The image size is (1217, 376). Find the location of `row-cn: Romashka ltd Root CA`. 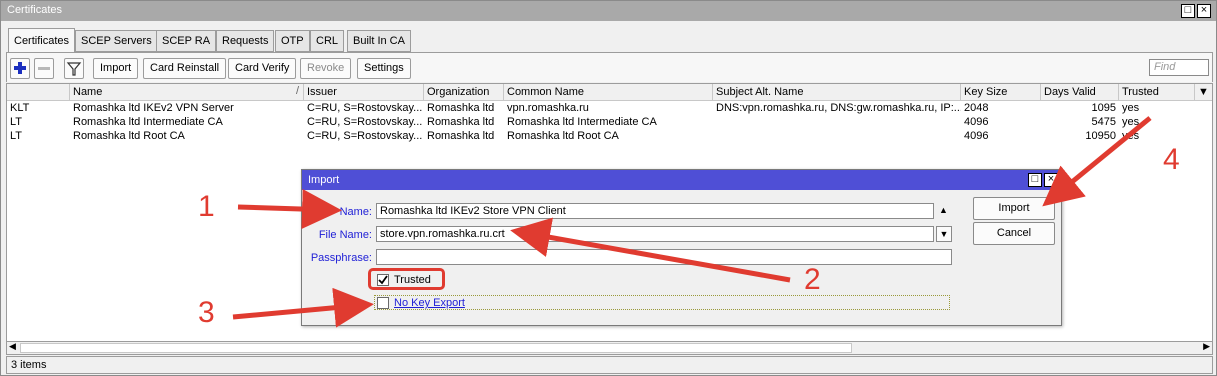

row-cn: Romashka ltd Root CA is located at coordinates (563, 136).